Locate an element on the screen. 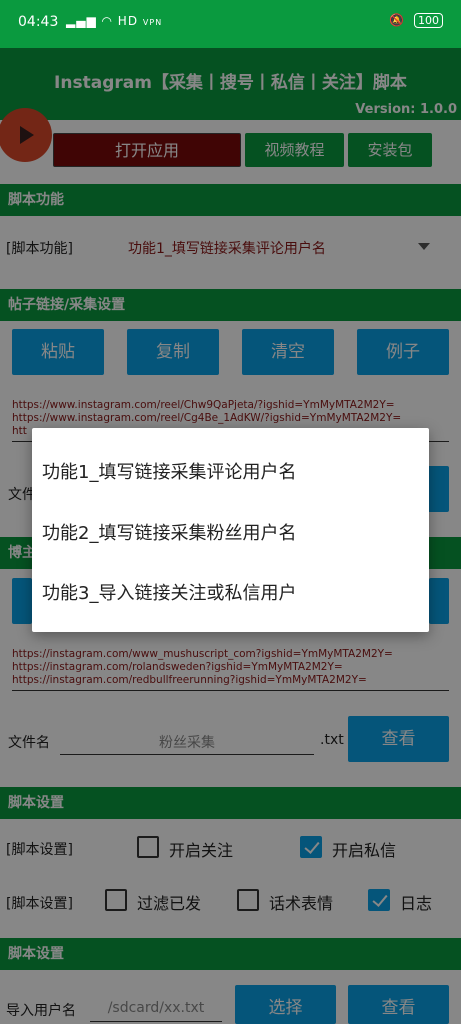 This screenshot has width=461, height=1024. status-right: 🔕 100 is located at coordinates (416, 20).